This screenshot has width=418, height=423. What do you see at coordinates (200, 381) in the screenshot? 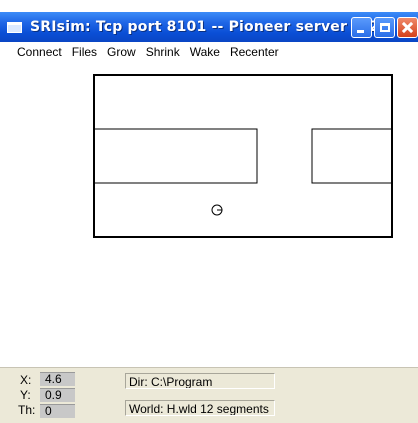
I see `dir-display: Dir: C:\Program` at bounding box center [200, 381].